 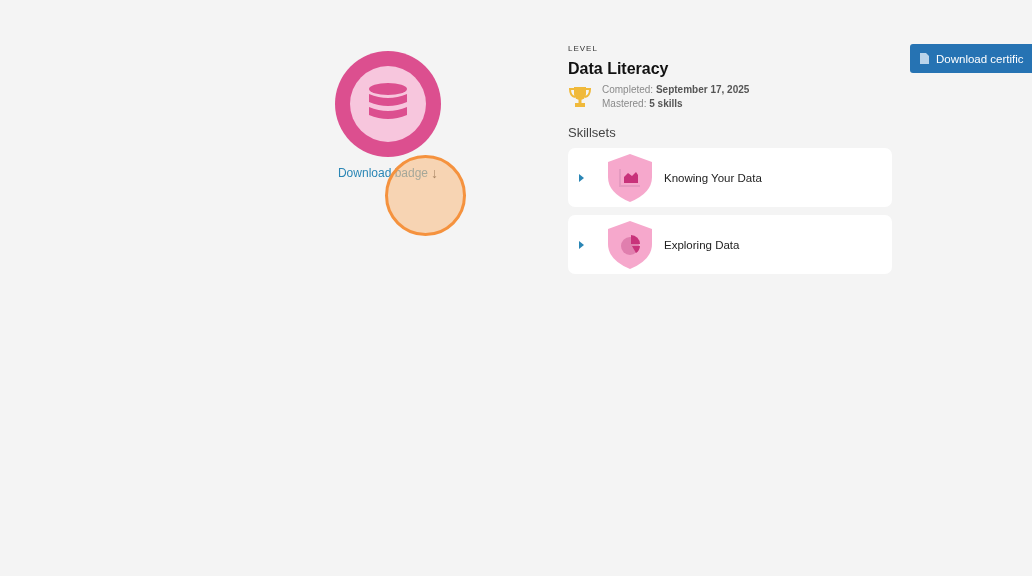 I want to click on document-icon, so click(x=924, y=58).